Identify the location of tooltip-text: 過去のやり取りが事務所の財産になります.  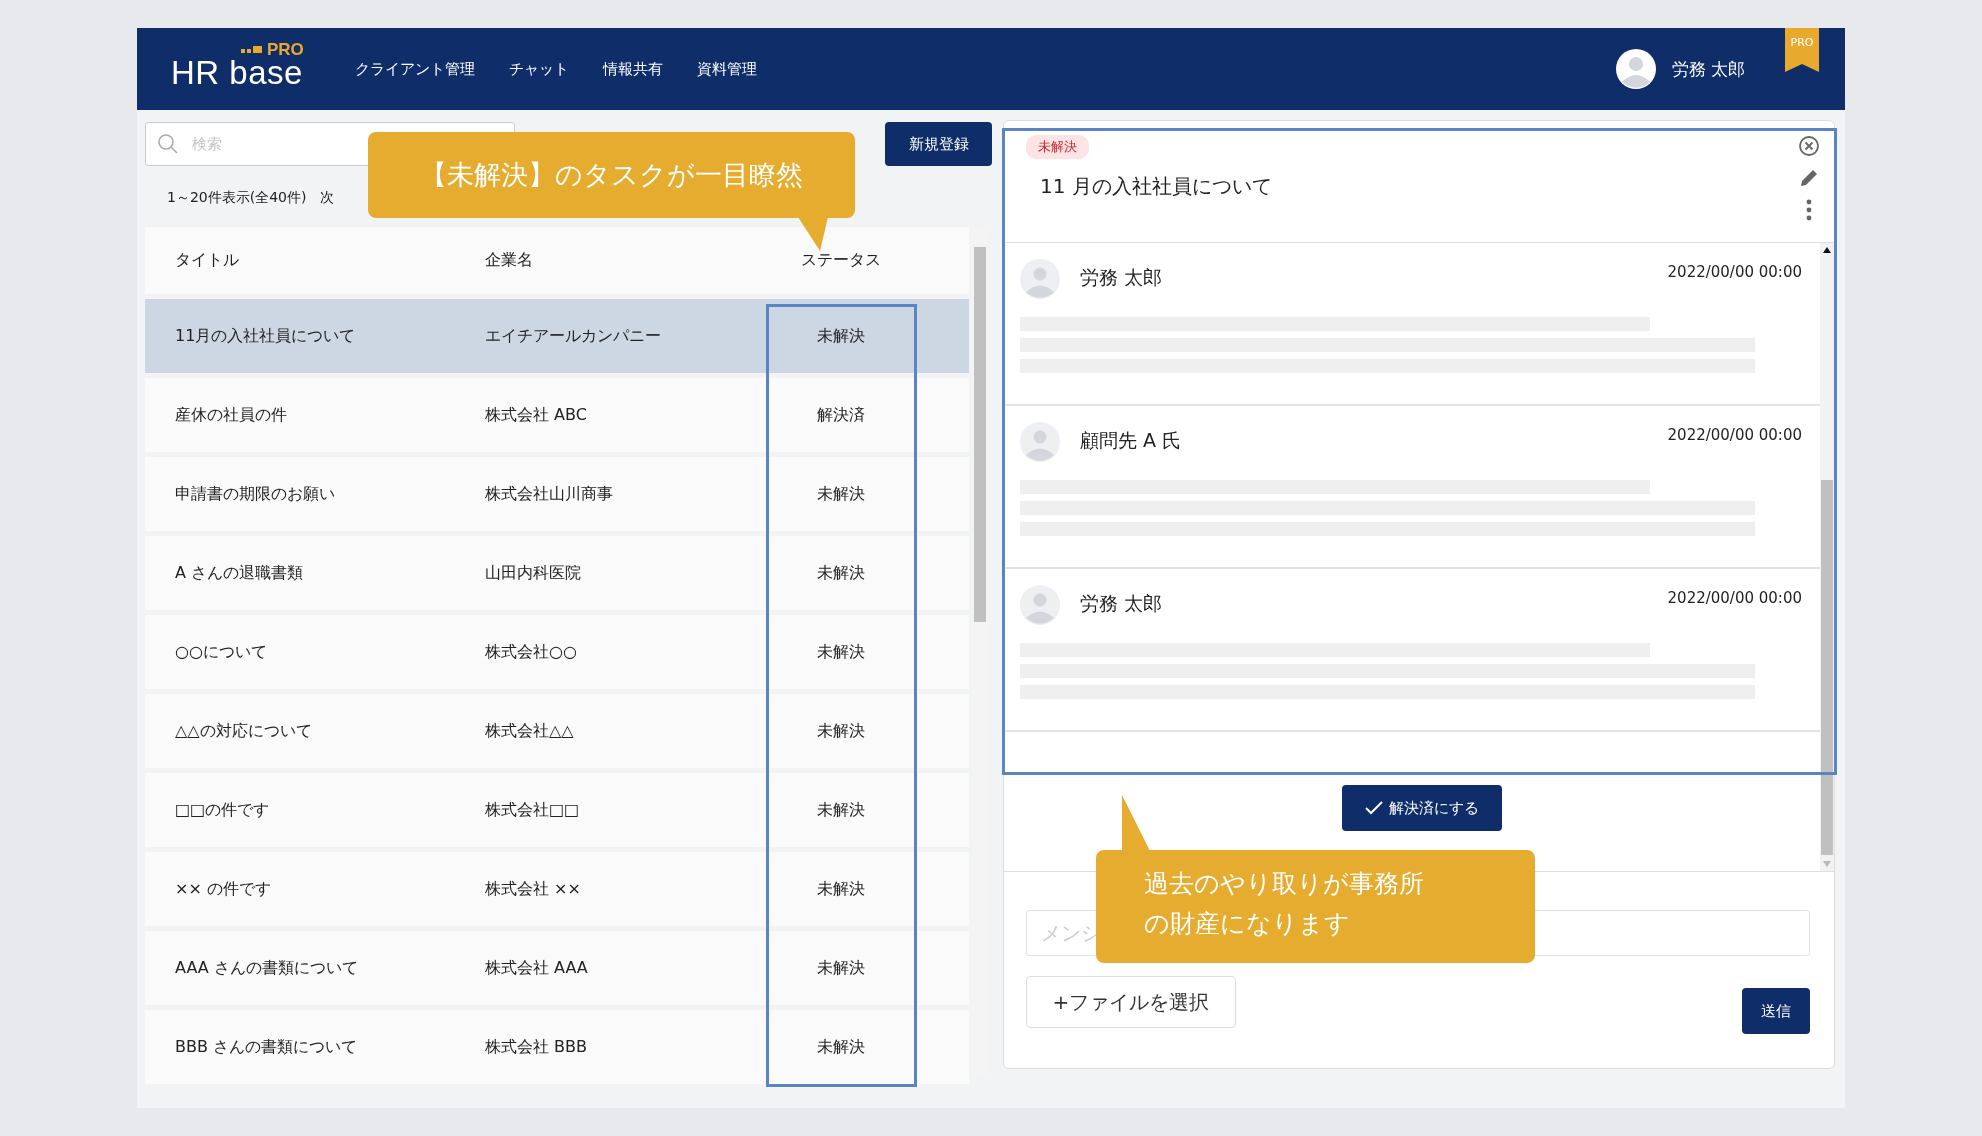
(1284, 904).